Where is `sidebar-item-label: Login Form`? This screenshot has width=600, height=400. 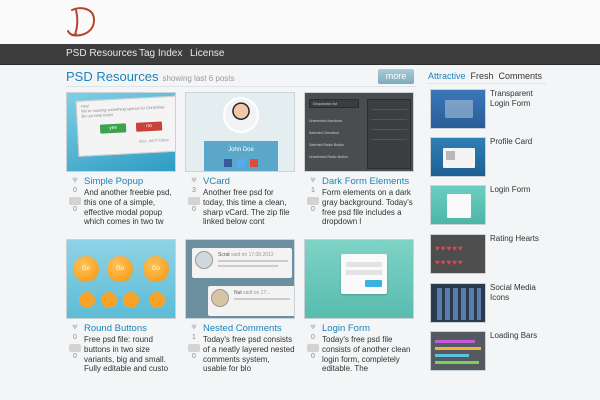 sidebar-item-label: Login Form is located at coordinates (519, 190).